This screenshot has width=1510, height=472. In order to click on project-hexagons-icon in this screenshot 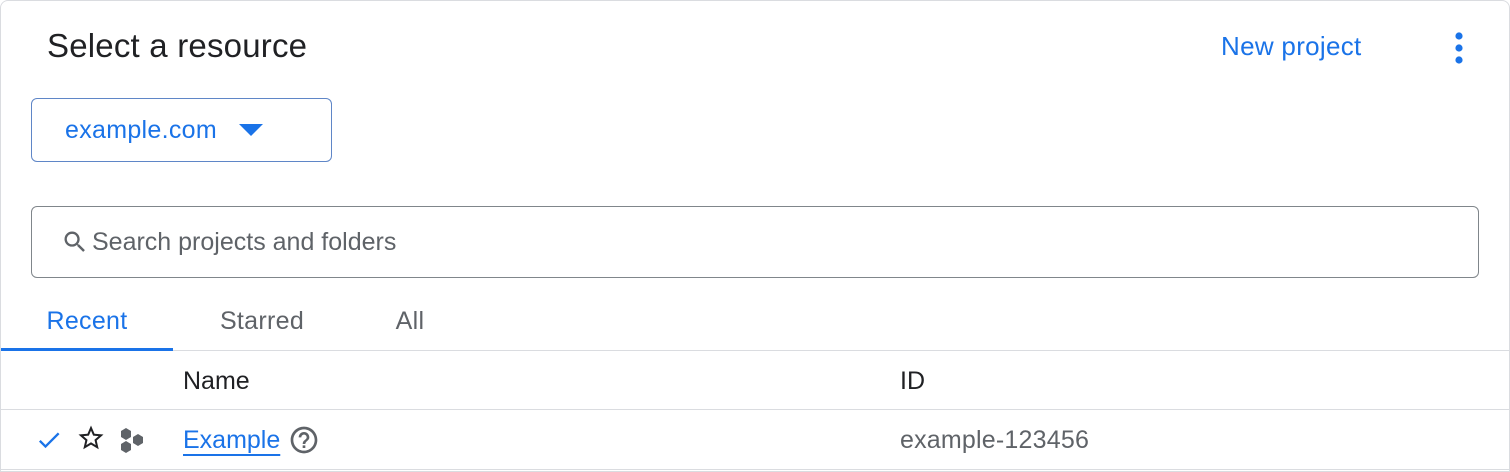, I will do `click(133, 440)`.